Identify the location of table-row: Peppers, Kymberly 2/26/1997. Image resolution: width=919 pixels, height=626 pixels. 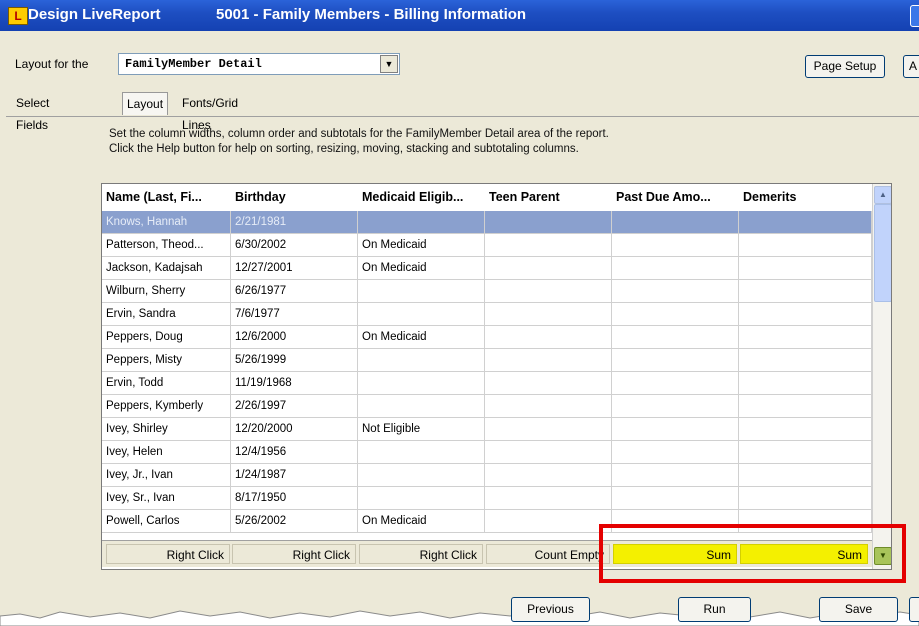
(487, 406).